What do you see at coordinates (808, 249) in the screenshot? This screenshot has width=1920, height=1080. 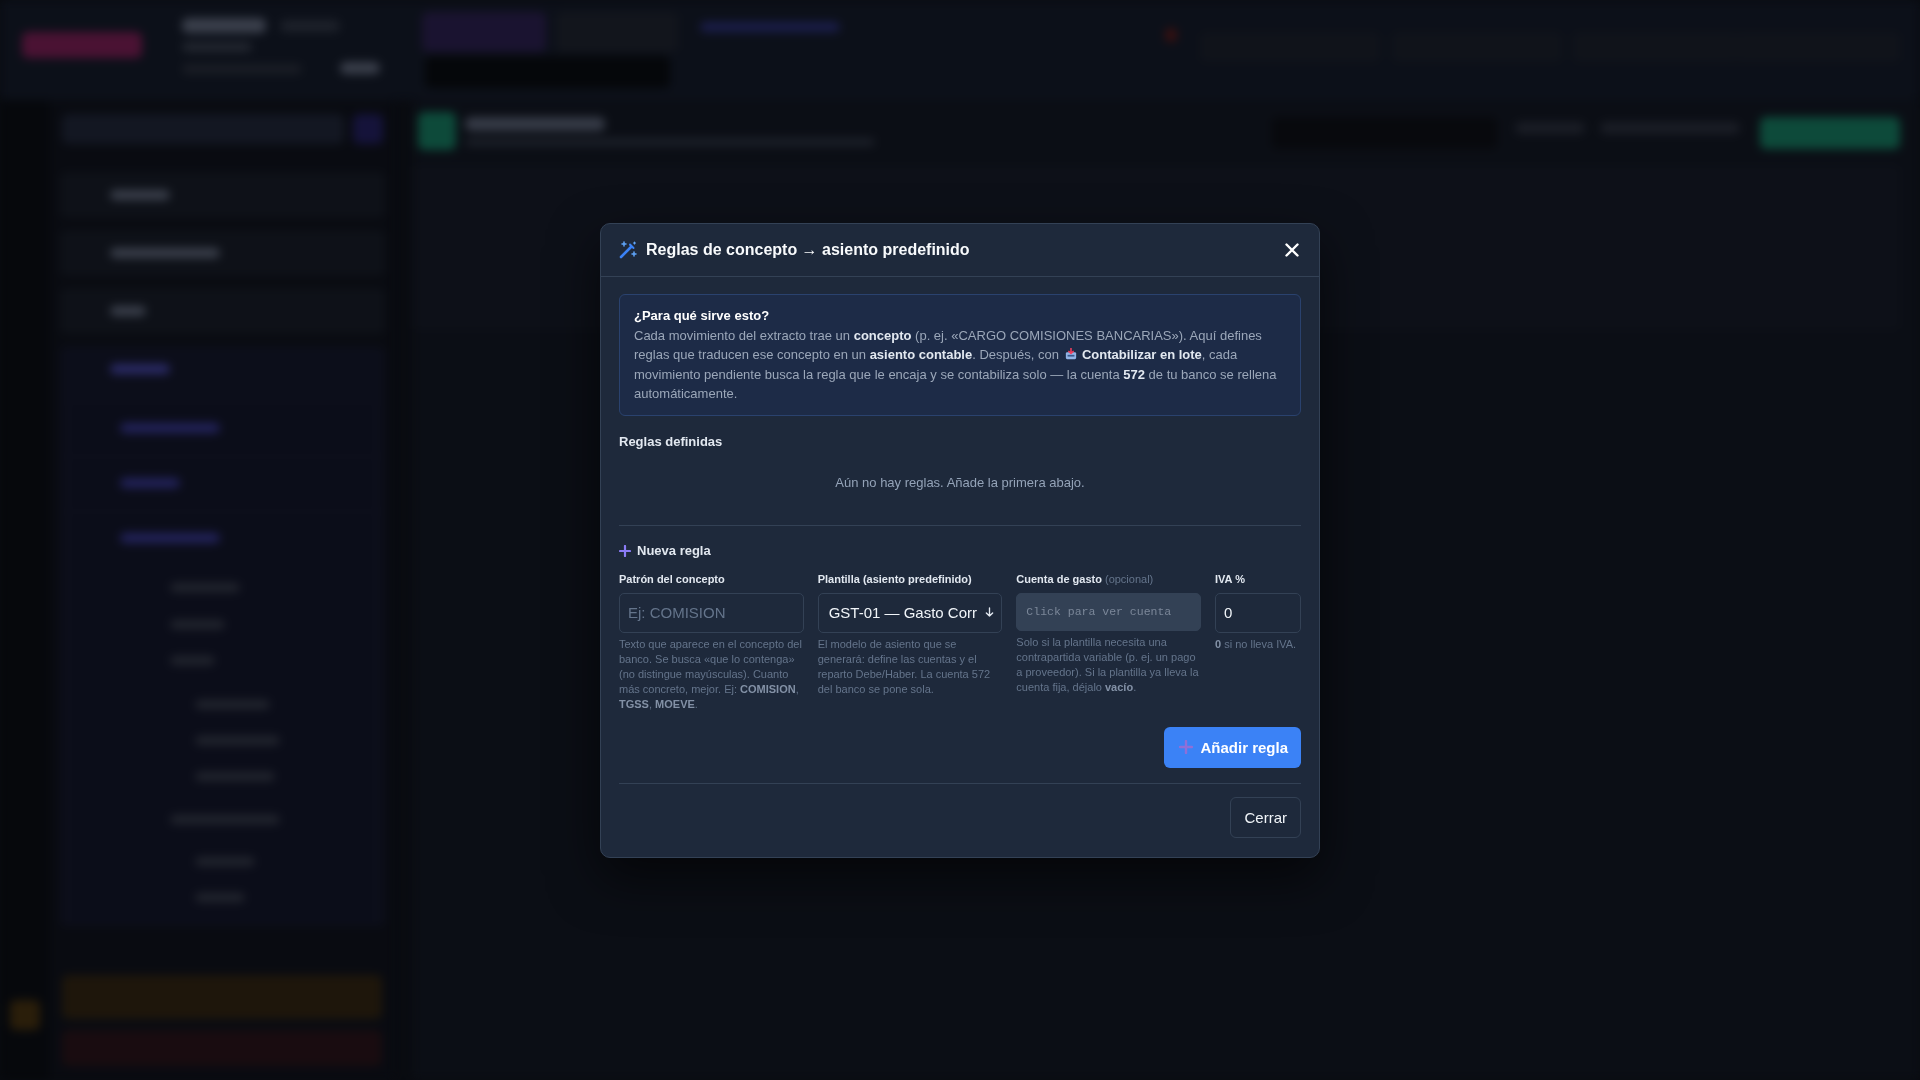 I see `dialog-title: Reglas de concepto → asiento predefinido` at bounding box center [808, 249].